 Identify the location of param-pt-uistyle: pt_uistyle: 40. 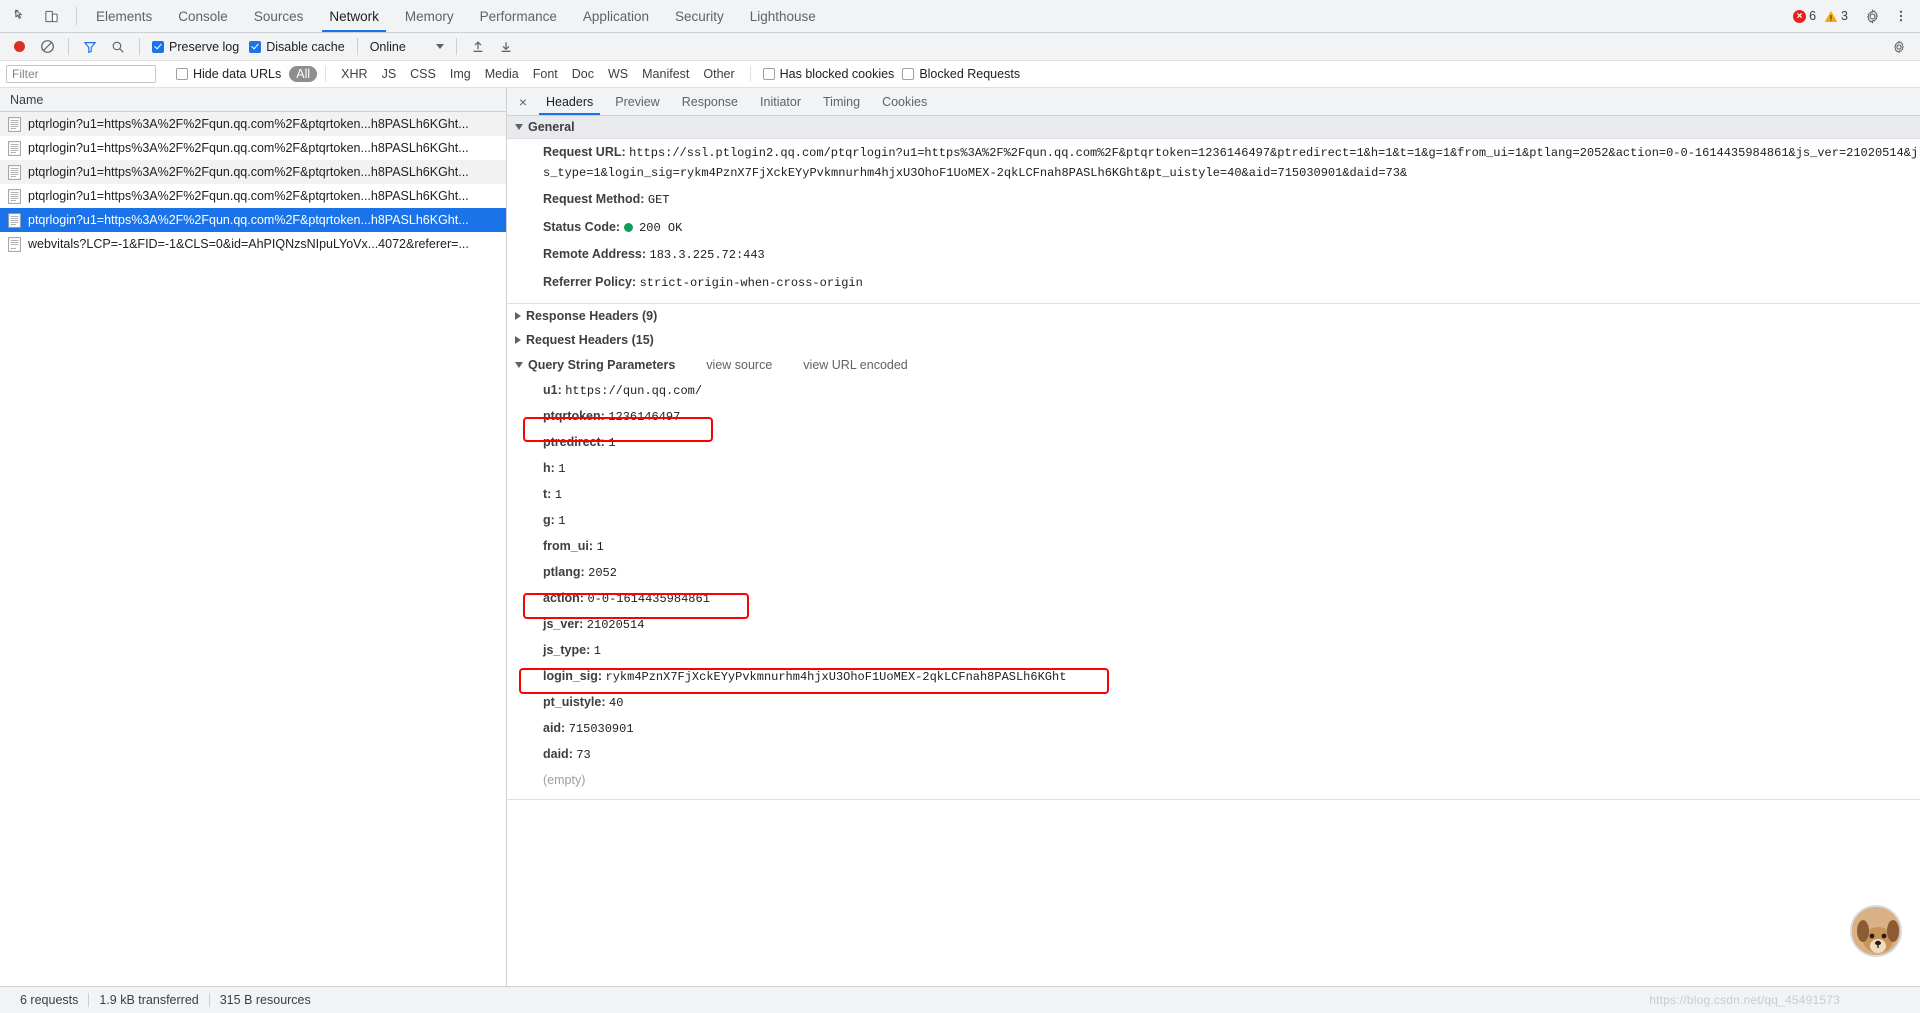
(1213, 703).